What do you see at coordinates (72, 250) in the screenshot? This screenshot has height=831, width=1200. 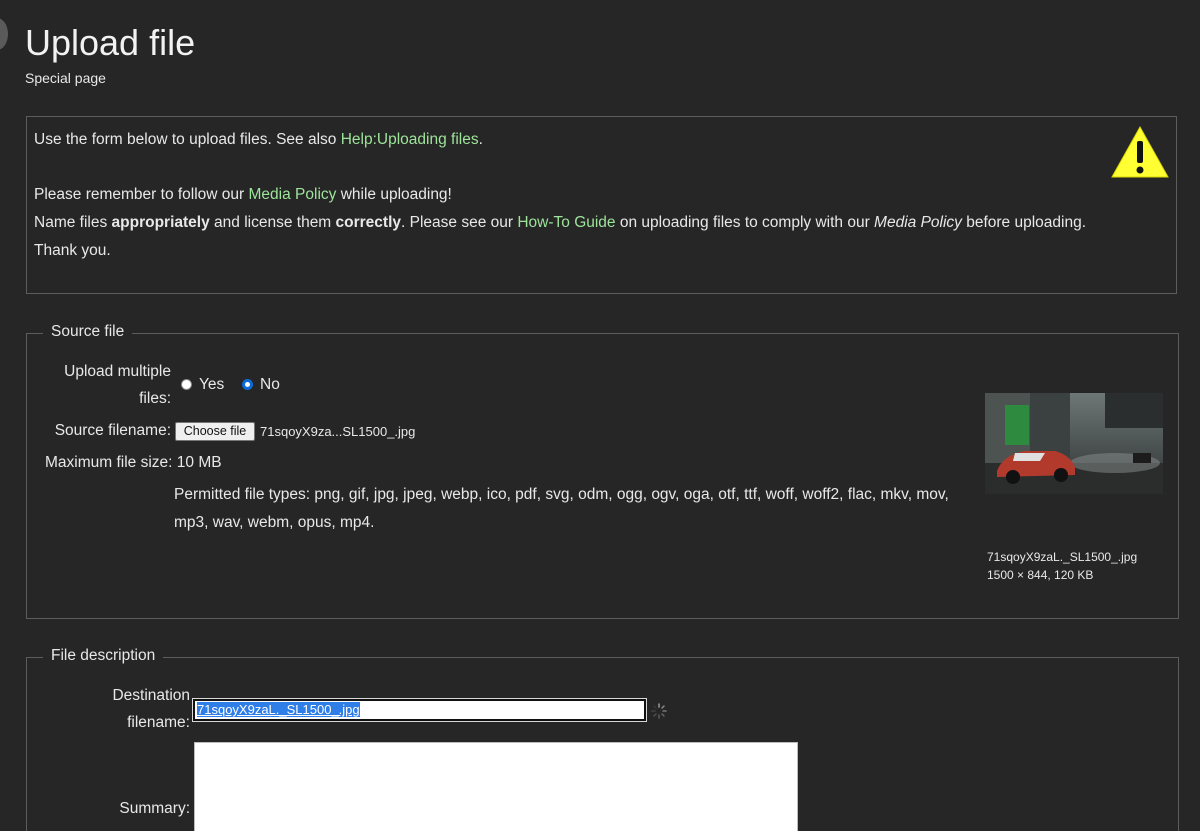 I see `notice-line-4: Thank you.` at bounding box center [72, 250].